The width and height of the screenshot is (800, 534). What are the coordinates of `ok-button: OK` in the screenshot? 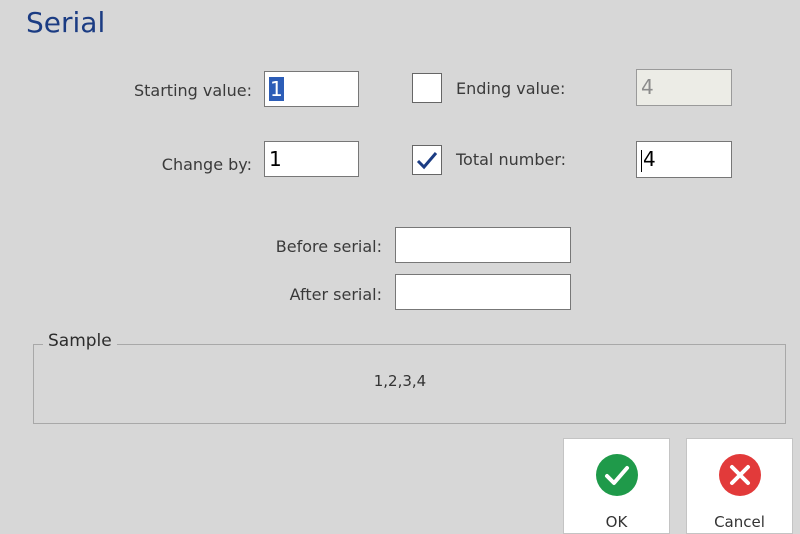 It's located at (616, 486).